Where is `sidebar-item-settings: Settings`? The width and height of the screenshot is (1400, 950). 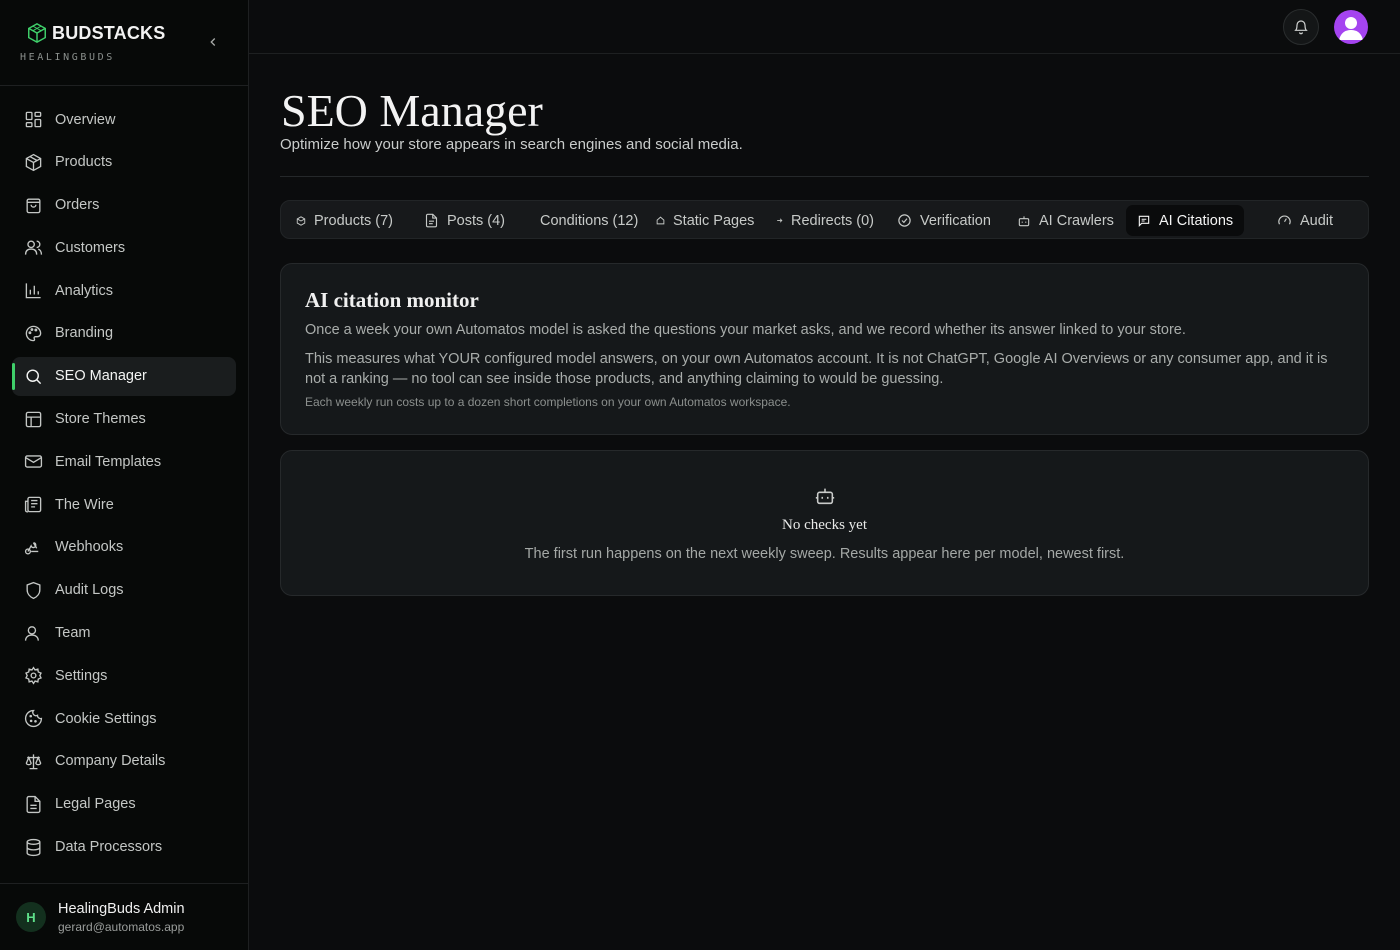 sidebar-item-settings: Settings is located at coordinates (124, 675).